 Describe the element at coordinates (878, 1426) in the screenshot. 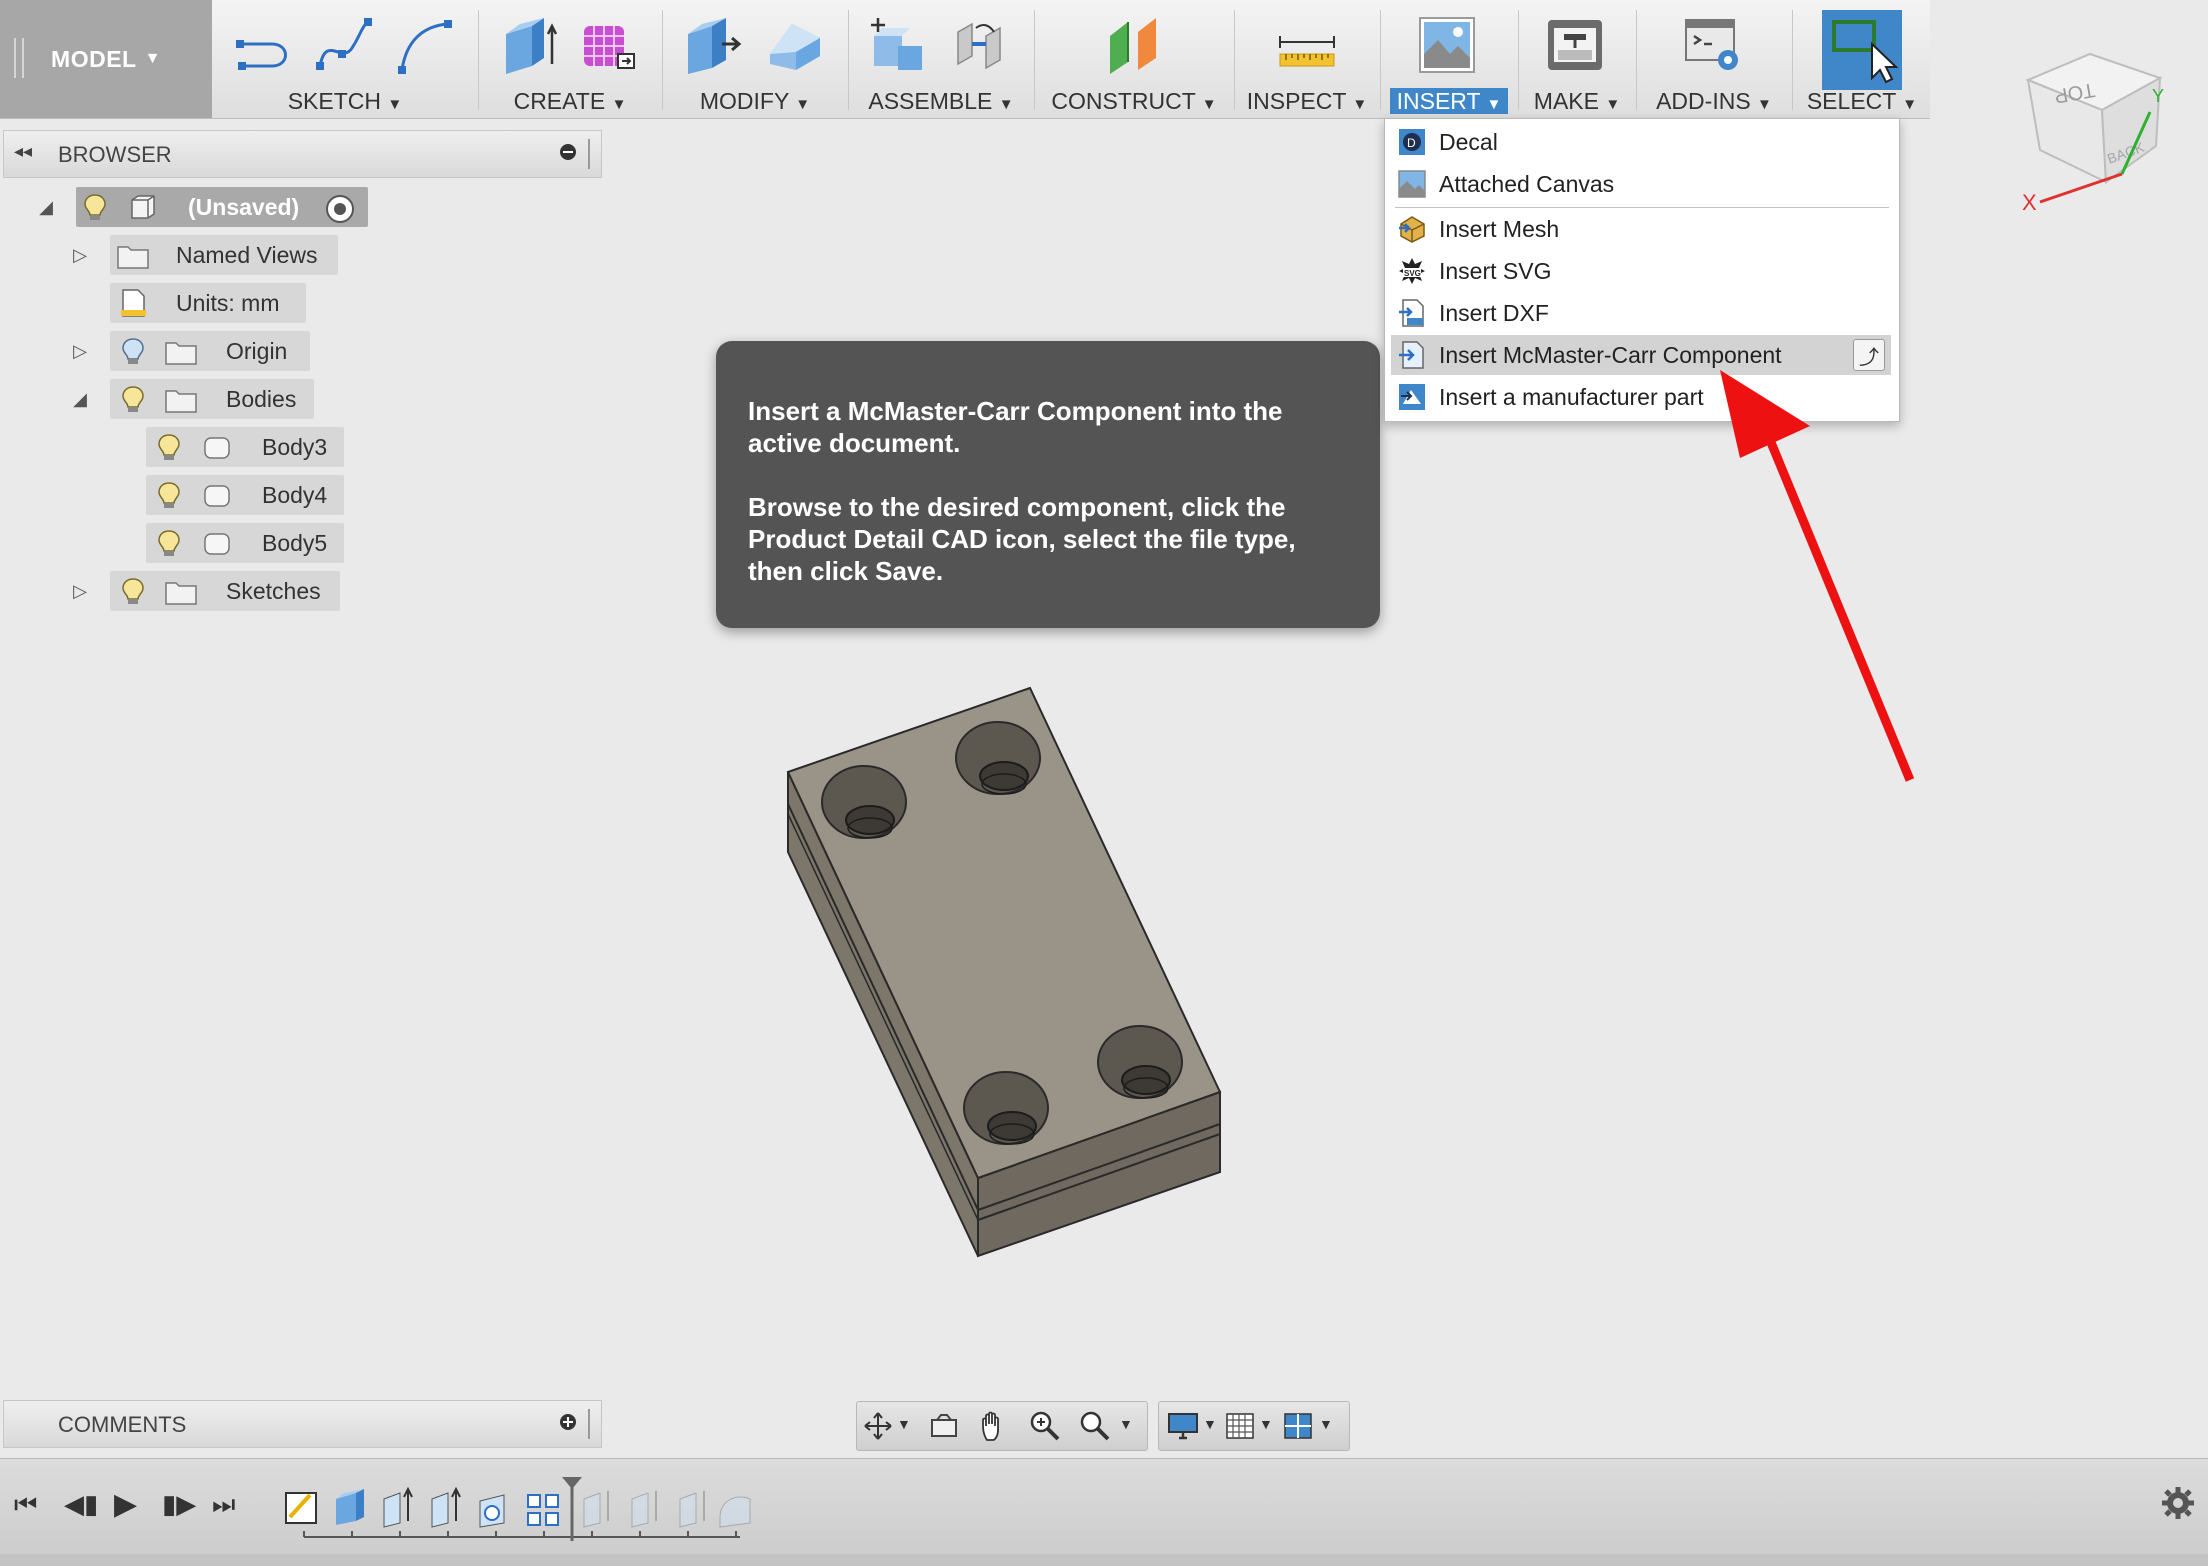

I see `orbit-icon` at that location.